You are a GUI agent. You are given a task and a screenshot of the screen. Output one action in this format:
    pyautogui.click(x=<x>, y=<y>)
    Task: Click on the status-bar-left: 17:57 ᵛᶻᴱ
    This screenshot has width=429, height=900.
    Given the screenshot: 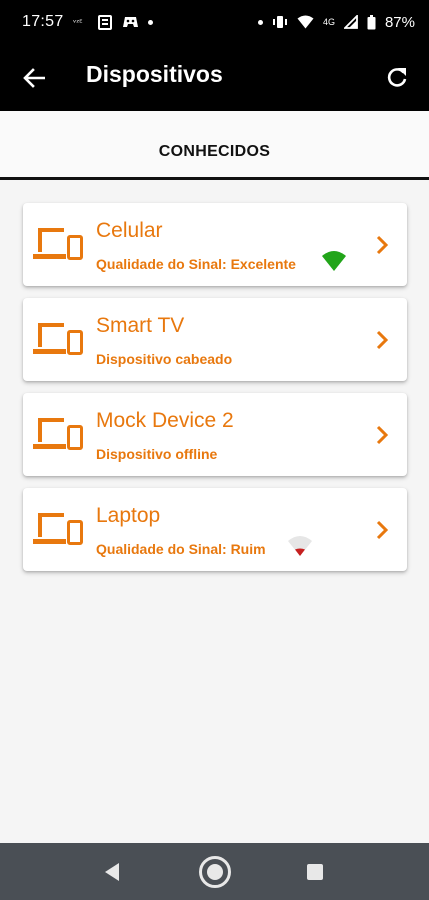 What is the action you would take?
    pyautogui.click(x=87, y=22)
    